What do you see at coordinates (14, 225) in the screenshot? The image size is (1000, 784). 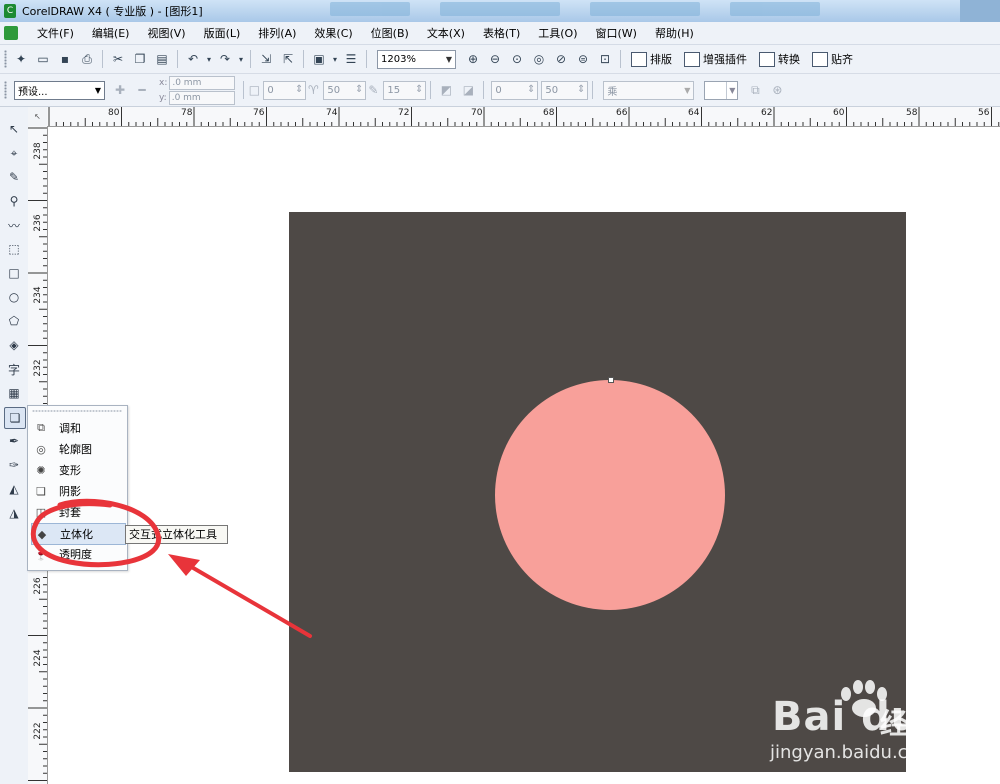 I see `freehand-tool-icon: 〰` at bounding box center [14, 225].